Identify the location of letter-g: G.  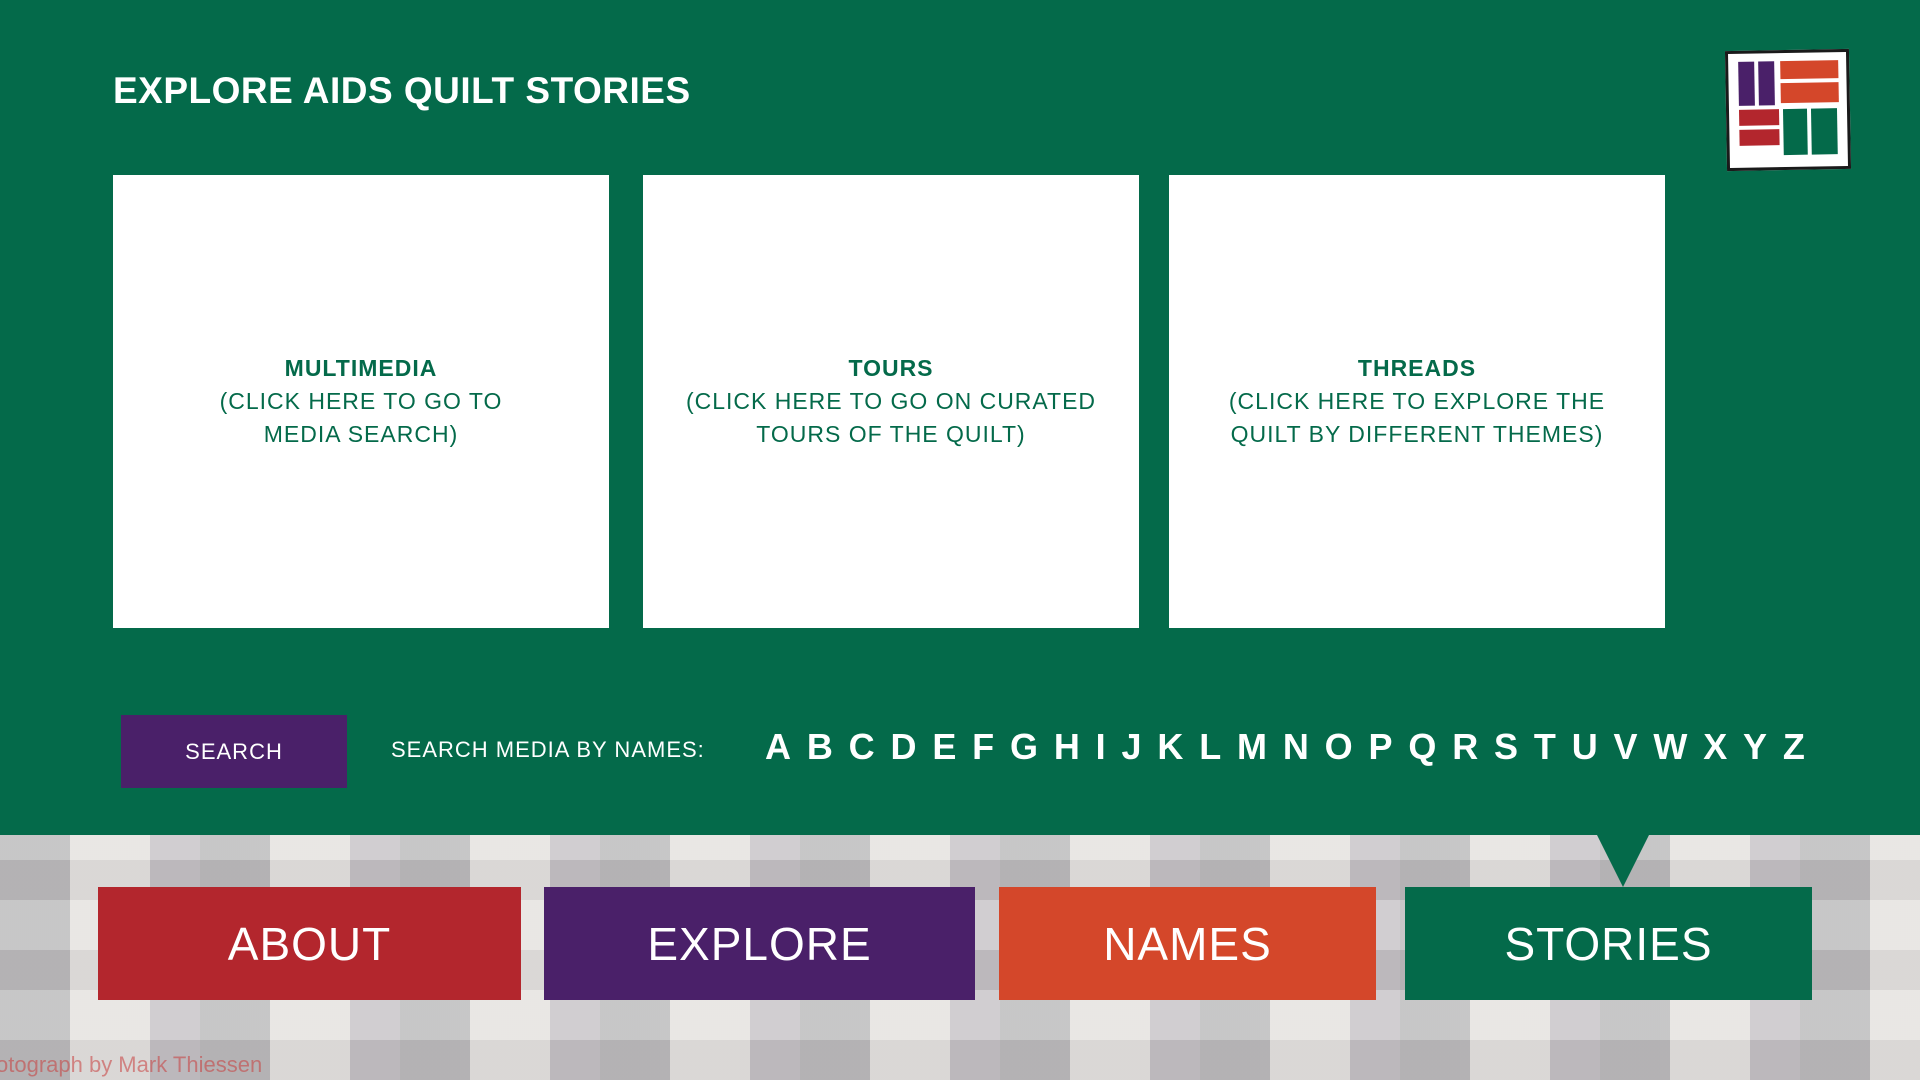
(1024, 747).